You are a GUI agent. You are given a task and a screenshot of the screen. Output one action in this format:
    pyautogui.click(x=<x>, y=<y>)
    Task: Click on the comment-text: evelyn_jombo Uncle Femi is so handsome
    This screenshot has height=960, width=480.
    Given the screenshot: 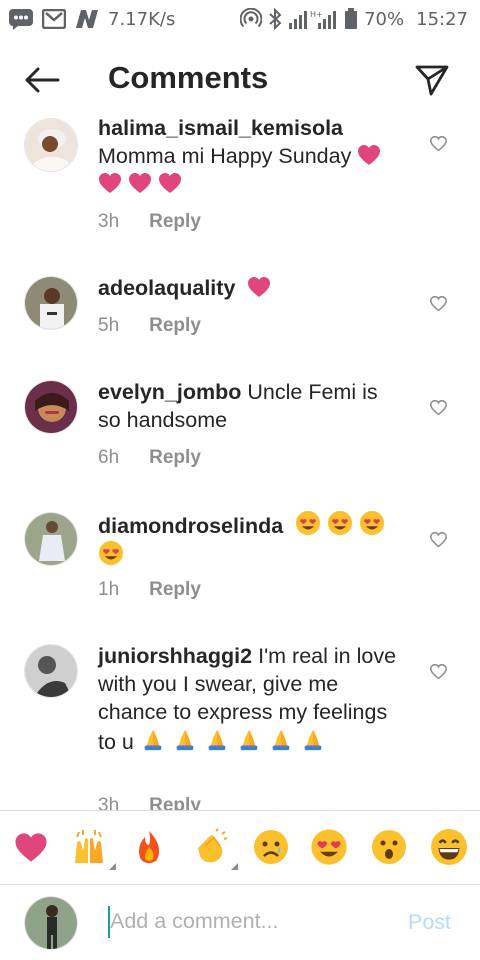 What is the action you would take?
    pyautogui.click(x=248, y=406)
    